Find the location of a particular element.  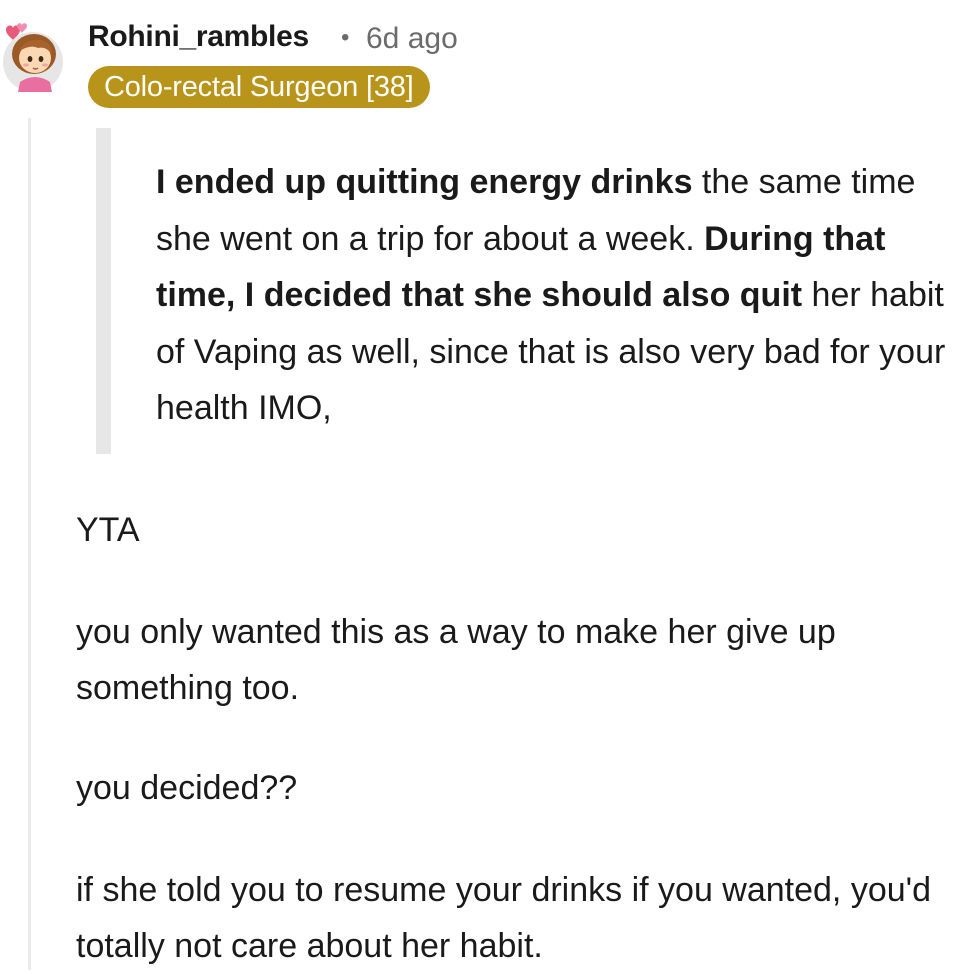

comment-paragraph: you decided?? is located at coordinates (187, 788).